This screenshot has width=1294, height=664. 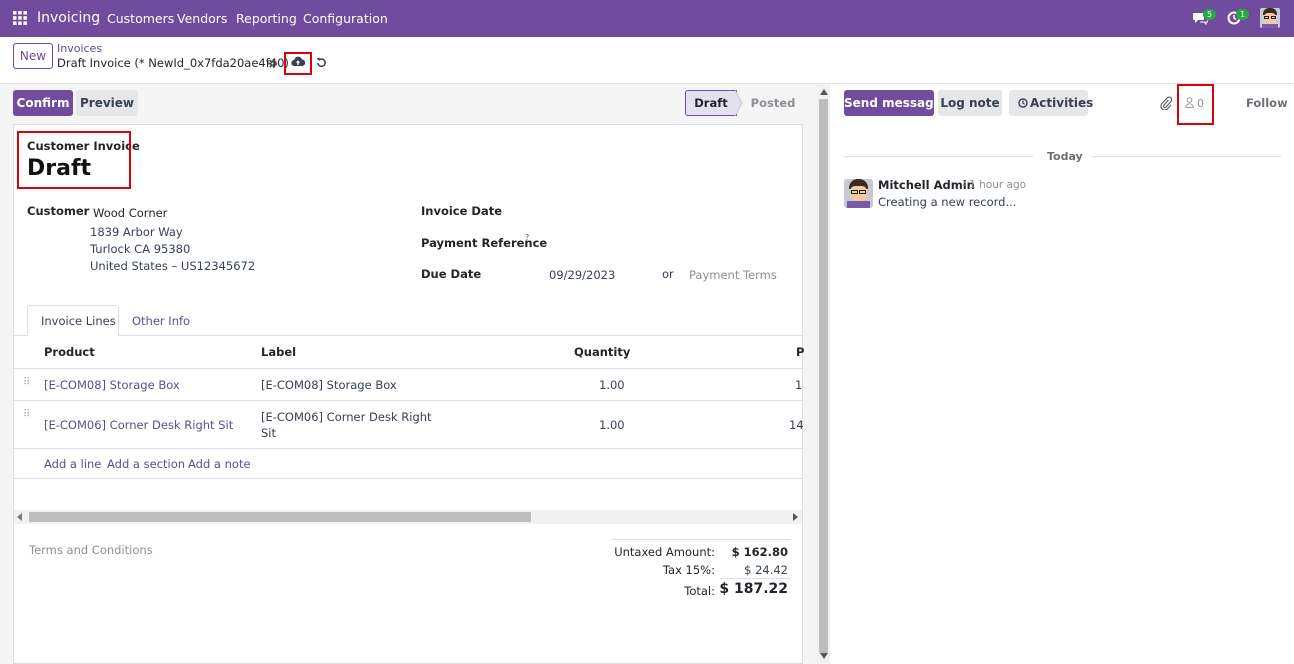 What do you see at coordinates (970, 103) in the screenshot?
I see `log-note-button: Log note` at bounding box center [970, 103].